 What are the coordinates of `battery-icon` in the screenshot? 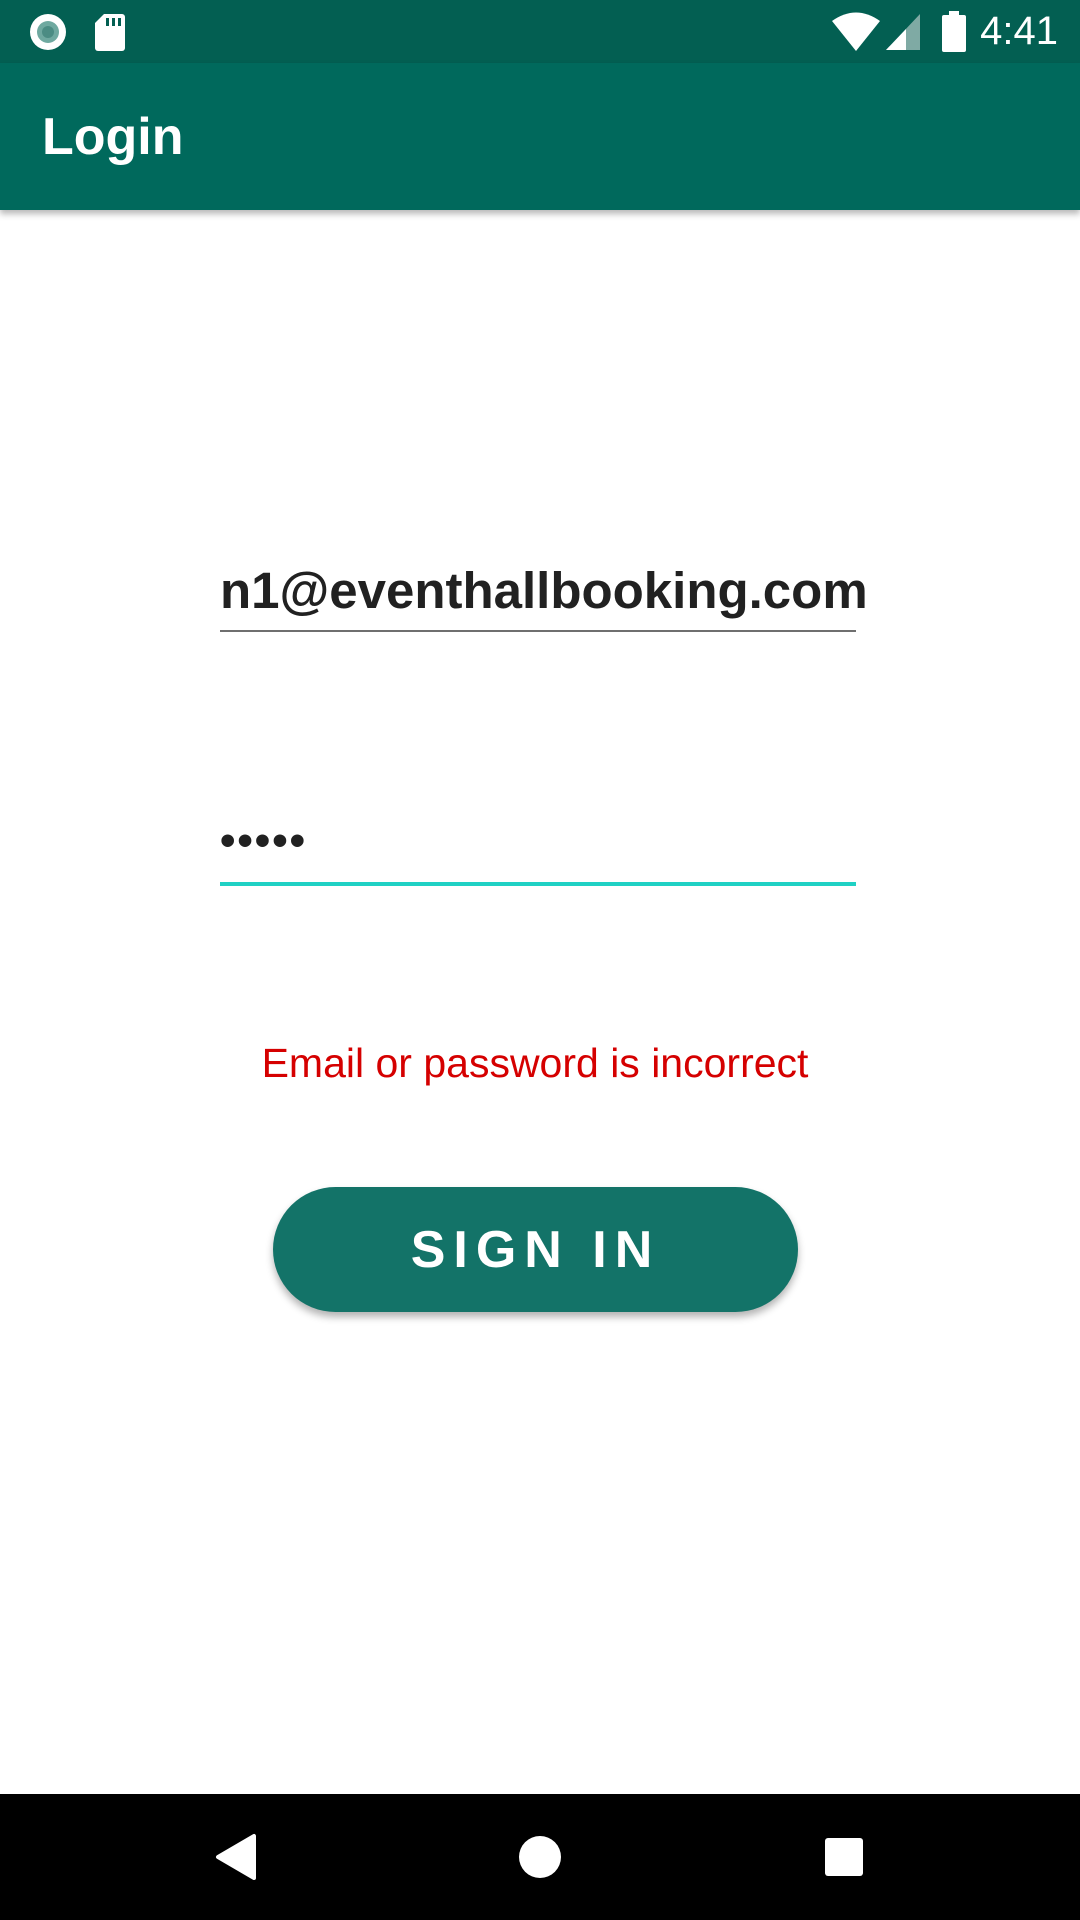 It's located at (954, 31).